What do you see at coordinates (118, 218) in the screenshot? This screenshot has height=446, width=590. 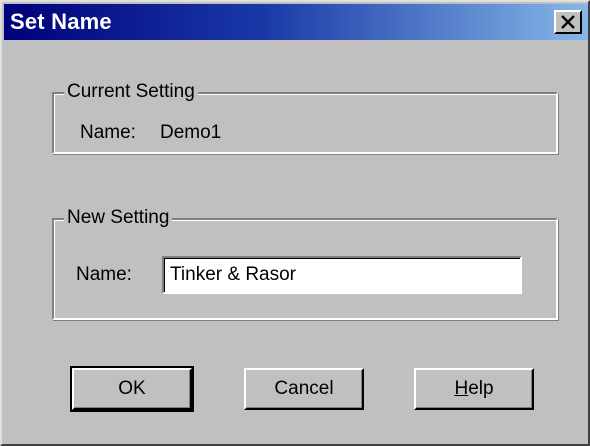 I see `new-setting-legend: New Setting` at bounding box center [118, 218].